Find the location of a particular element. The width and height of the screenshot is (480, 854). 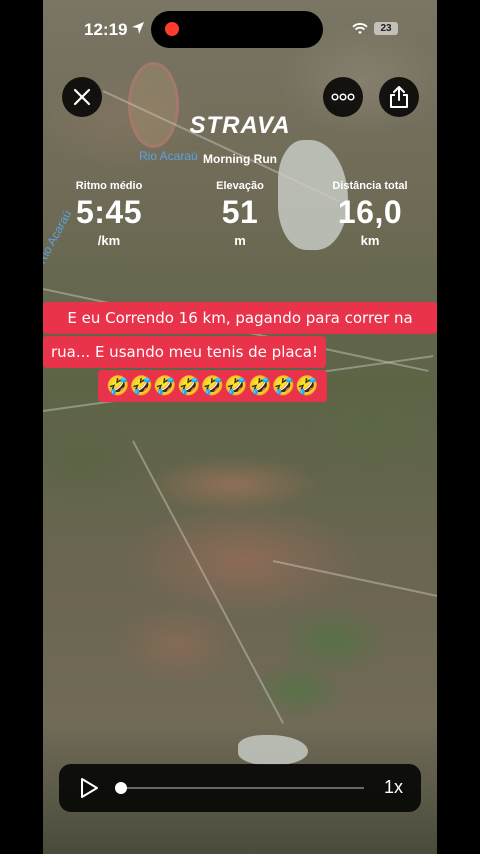

activity-title: Morning Run is located at coordinates (240, 159).